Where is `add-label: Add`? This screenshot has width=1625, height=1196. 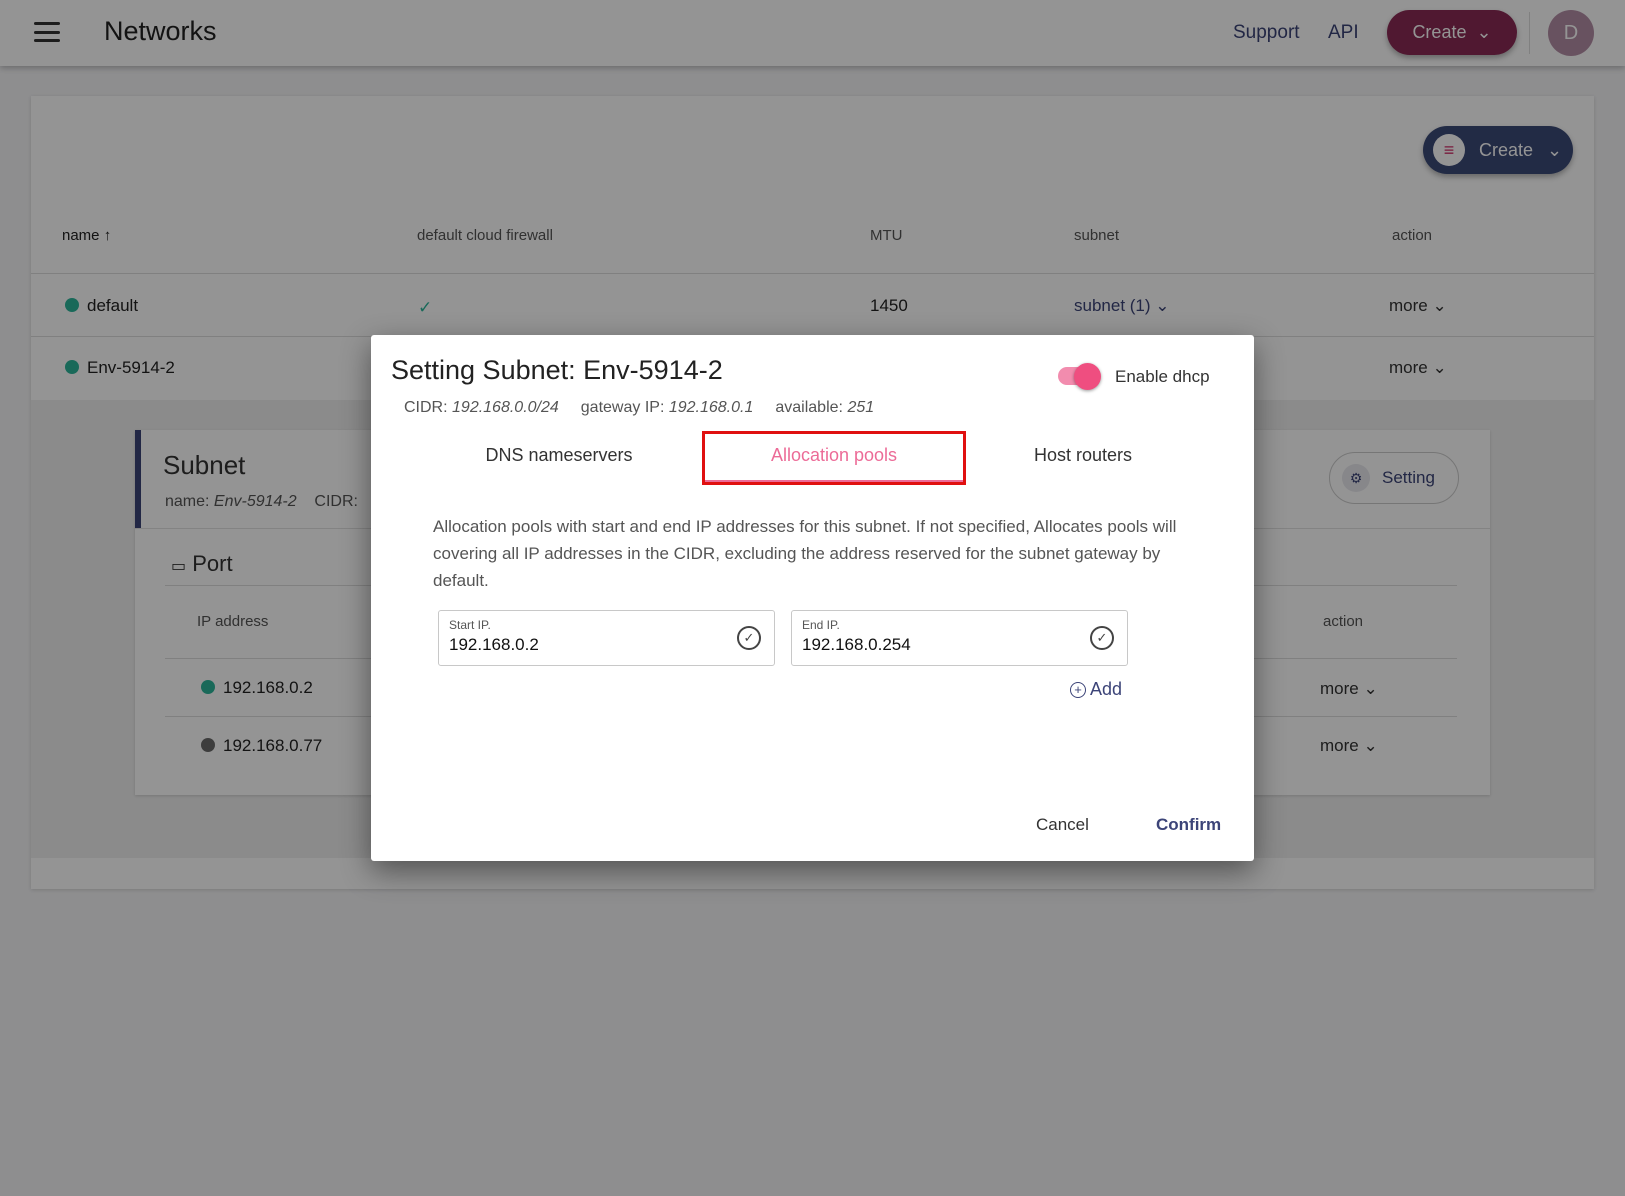
add-label: Add is located at coordinates (1106, 689).